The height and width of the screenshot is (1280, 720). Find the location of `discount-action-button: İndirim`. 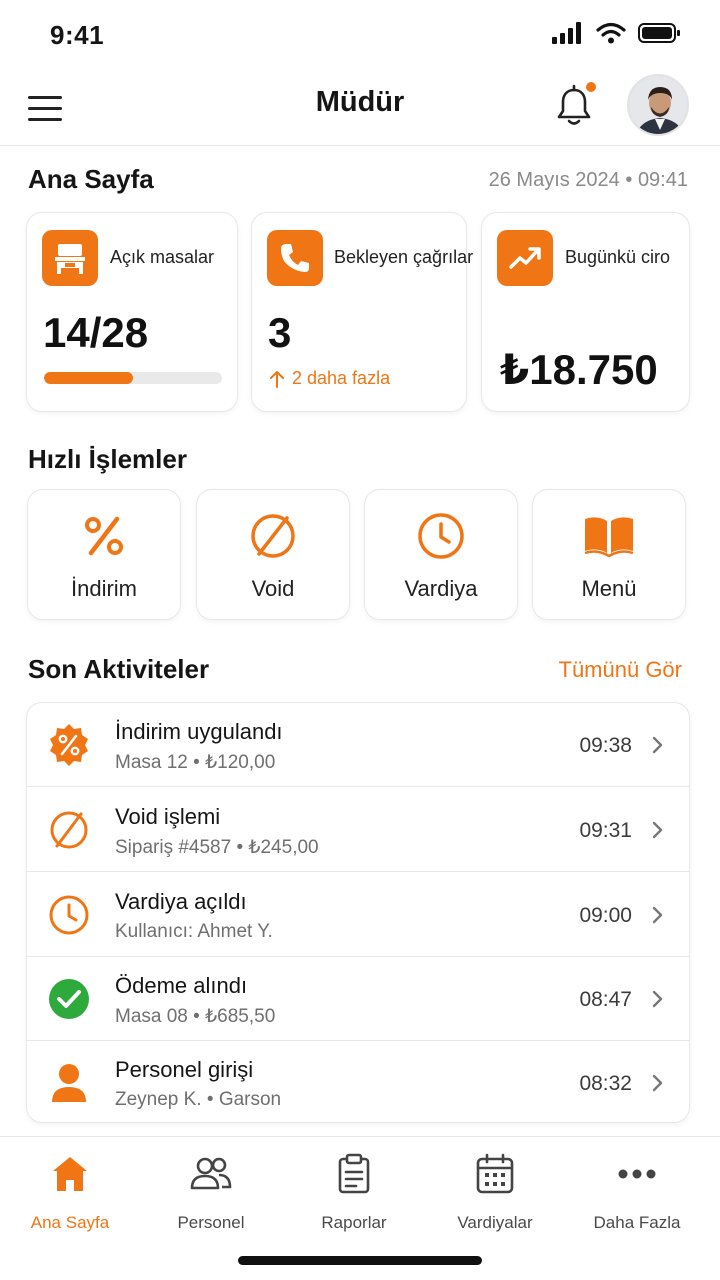

discount-action-button: İndirim is located at coordinates (104, 554).